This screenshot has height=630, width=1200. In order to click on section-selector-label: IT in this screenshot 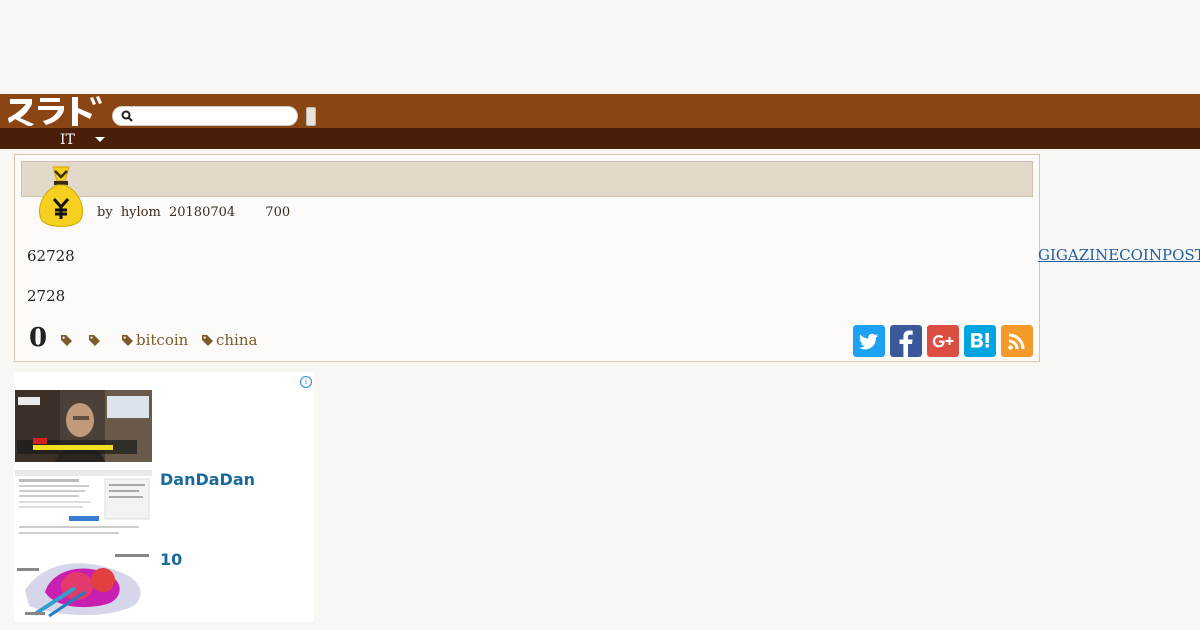, I will do `click(67, 140)`.